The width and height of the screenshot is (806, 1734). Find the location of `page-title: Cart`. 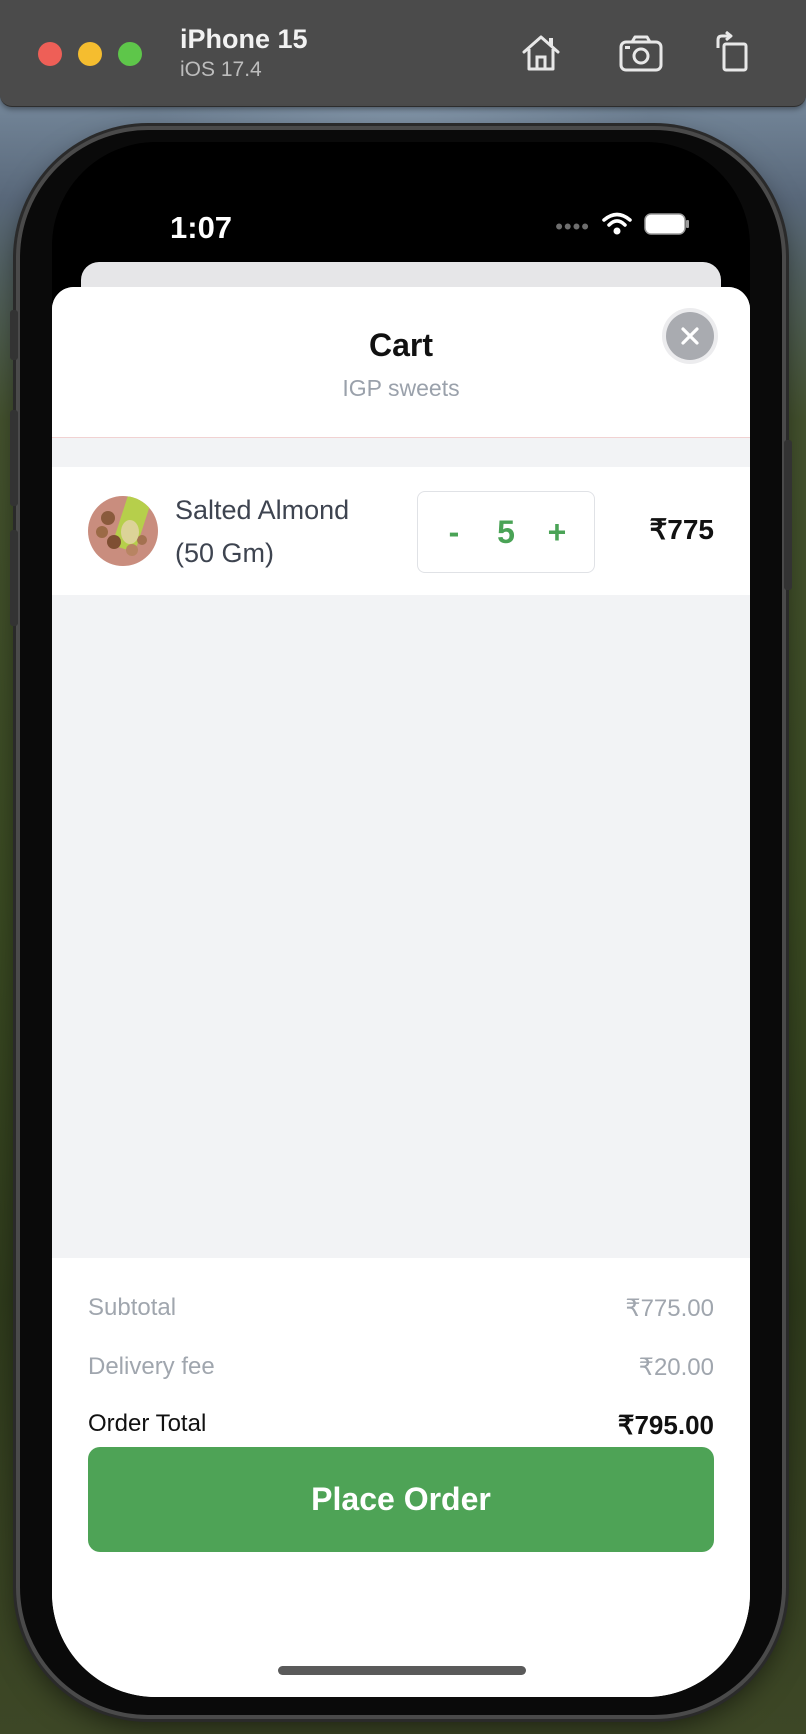

page-title: Cart is located at coordinates (400, 345).